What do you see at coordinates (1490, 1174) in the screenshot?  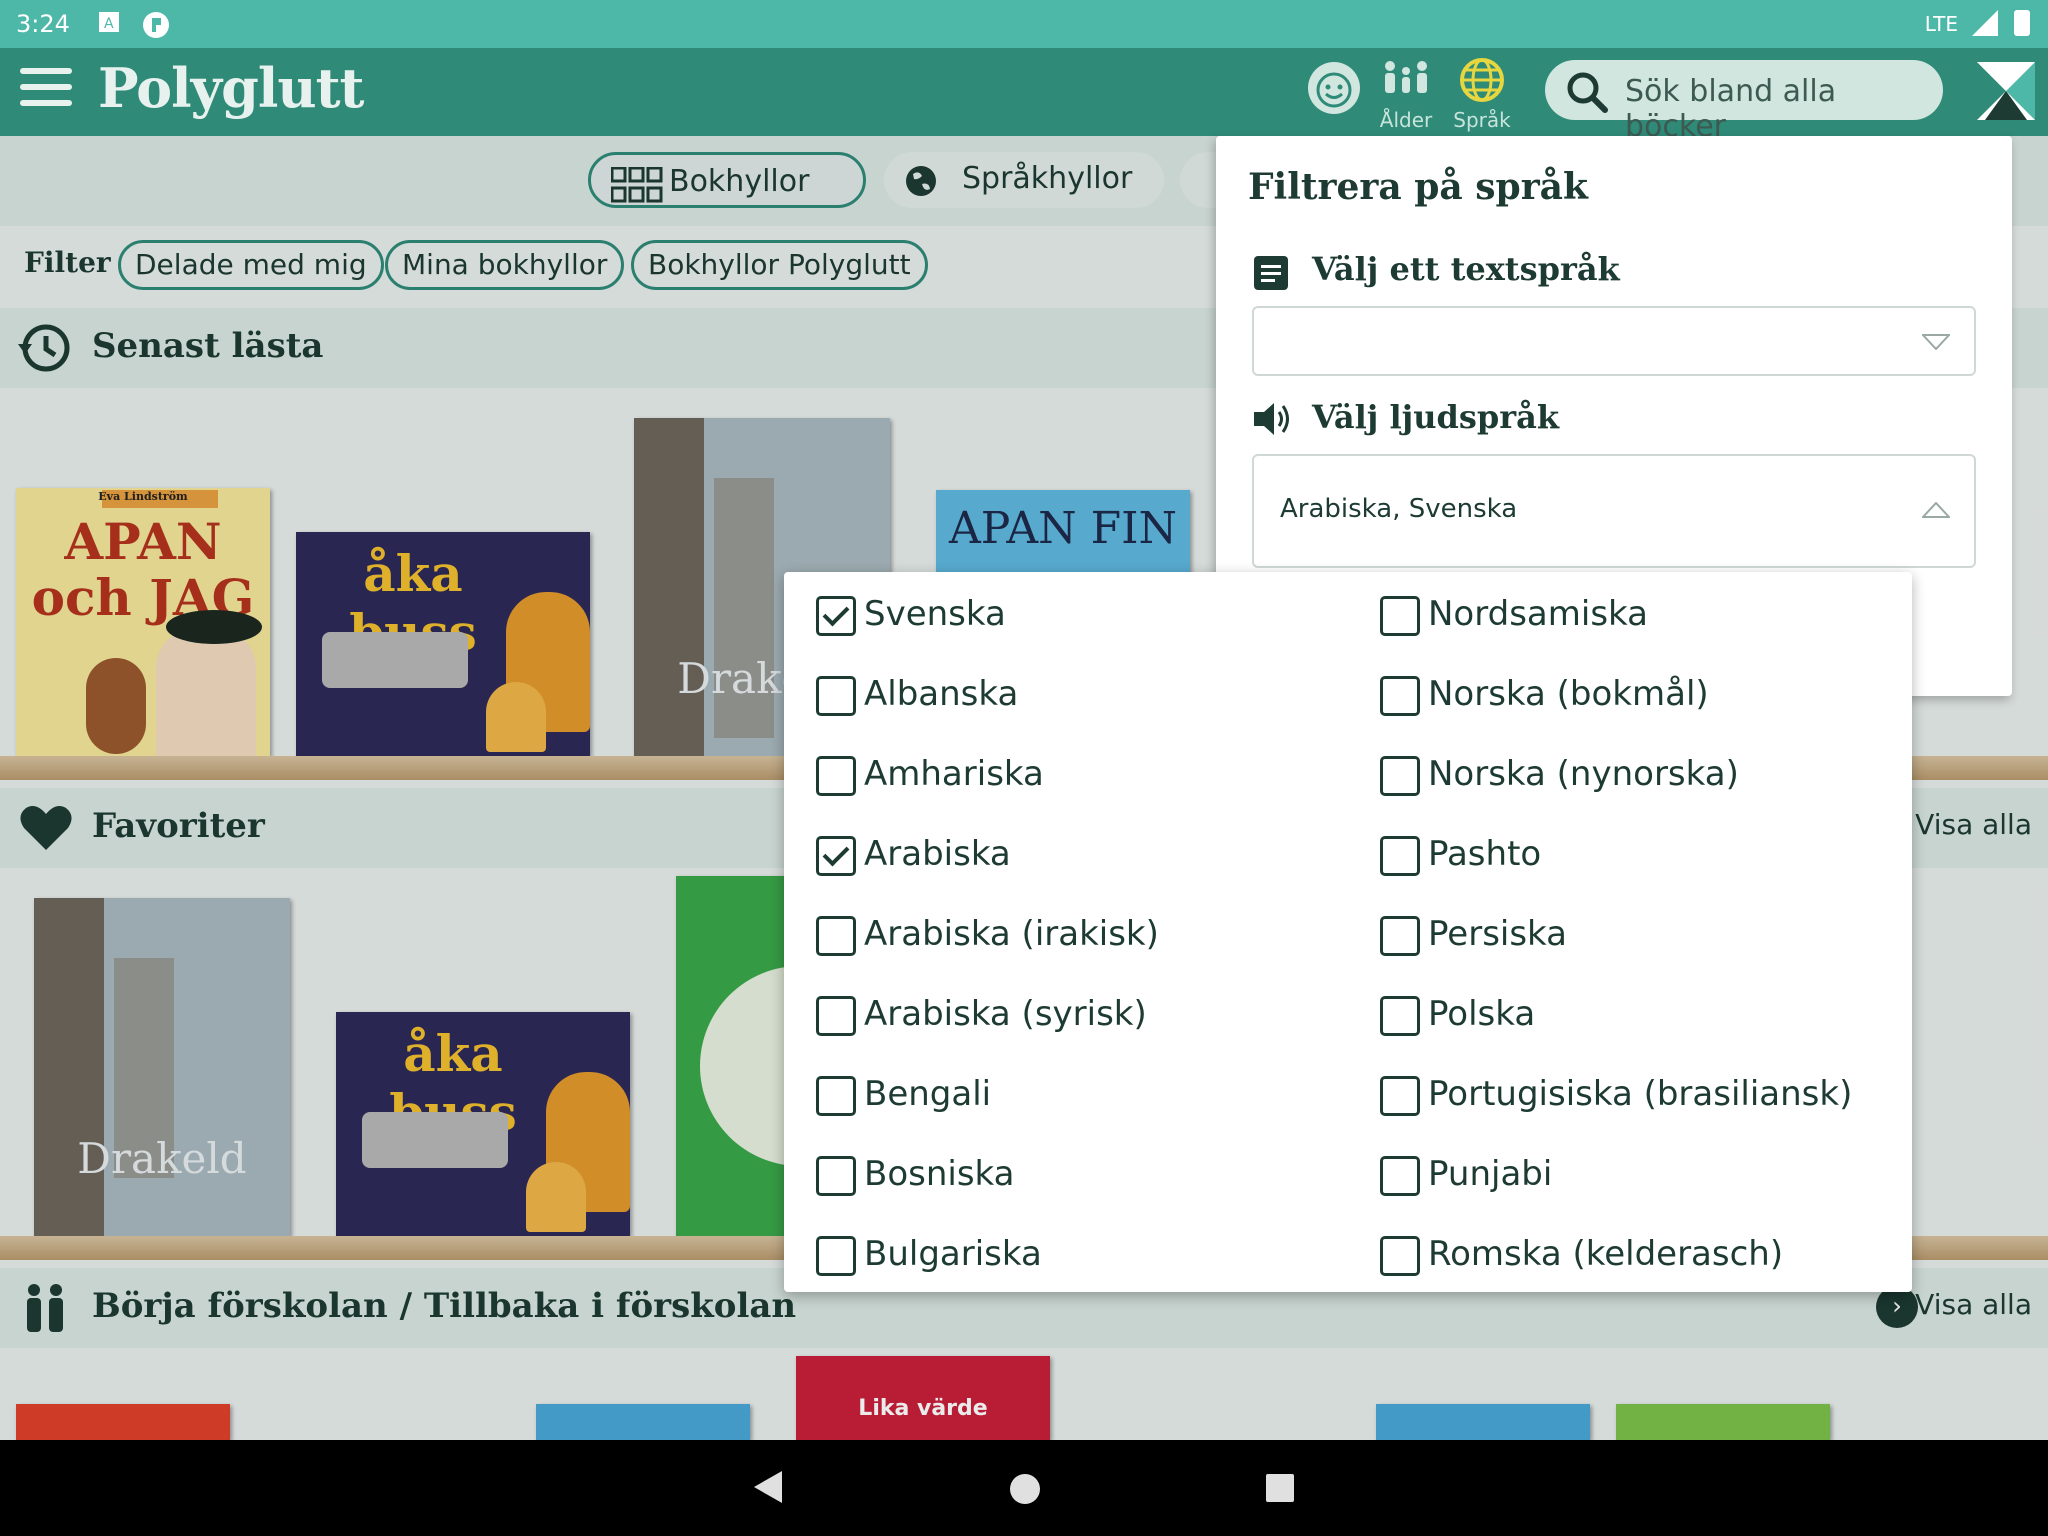 I see `language-option-label: Punjabi` at bounding box center [1490, 1174].